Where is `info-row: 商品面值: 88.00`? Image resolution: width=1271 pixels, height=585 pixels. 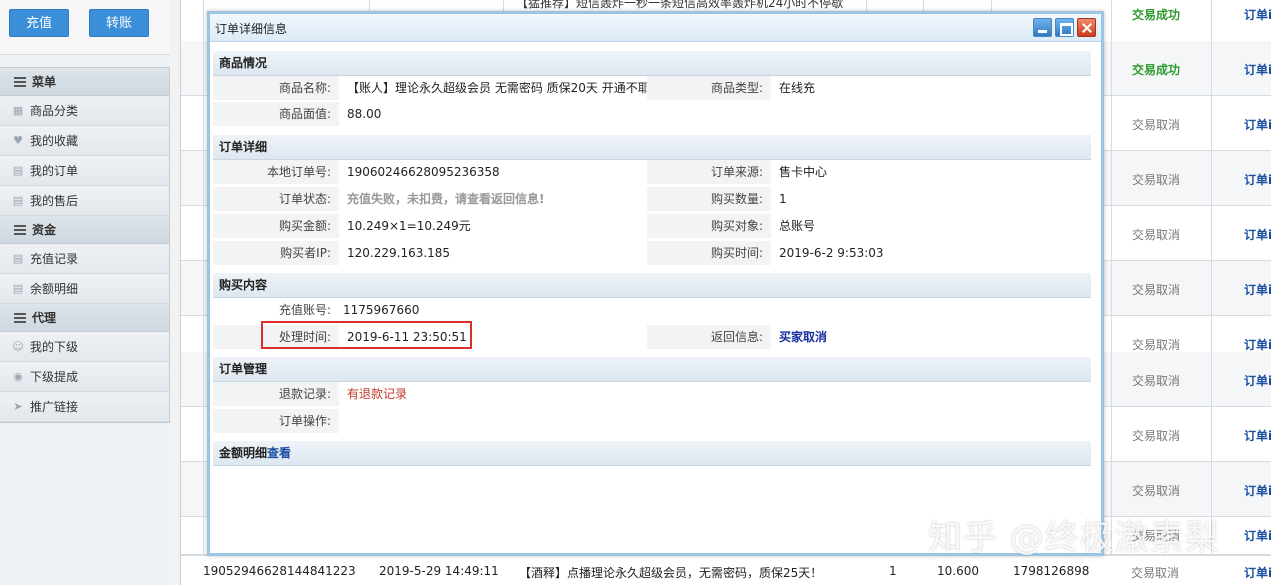
info-row: 商品面值: 88.00 is located at coordinates (652, 115).